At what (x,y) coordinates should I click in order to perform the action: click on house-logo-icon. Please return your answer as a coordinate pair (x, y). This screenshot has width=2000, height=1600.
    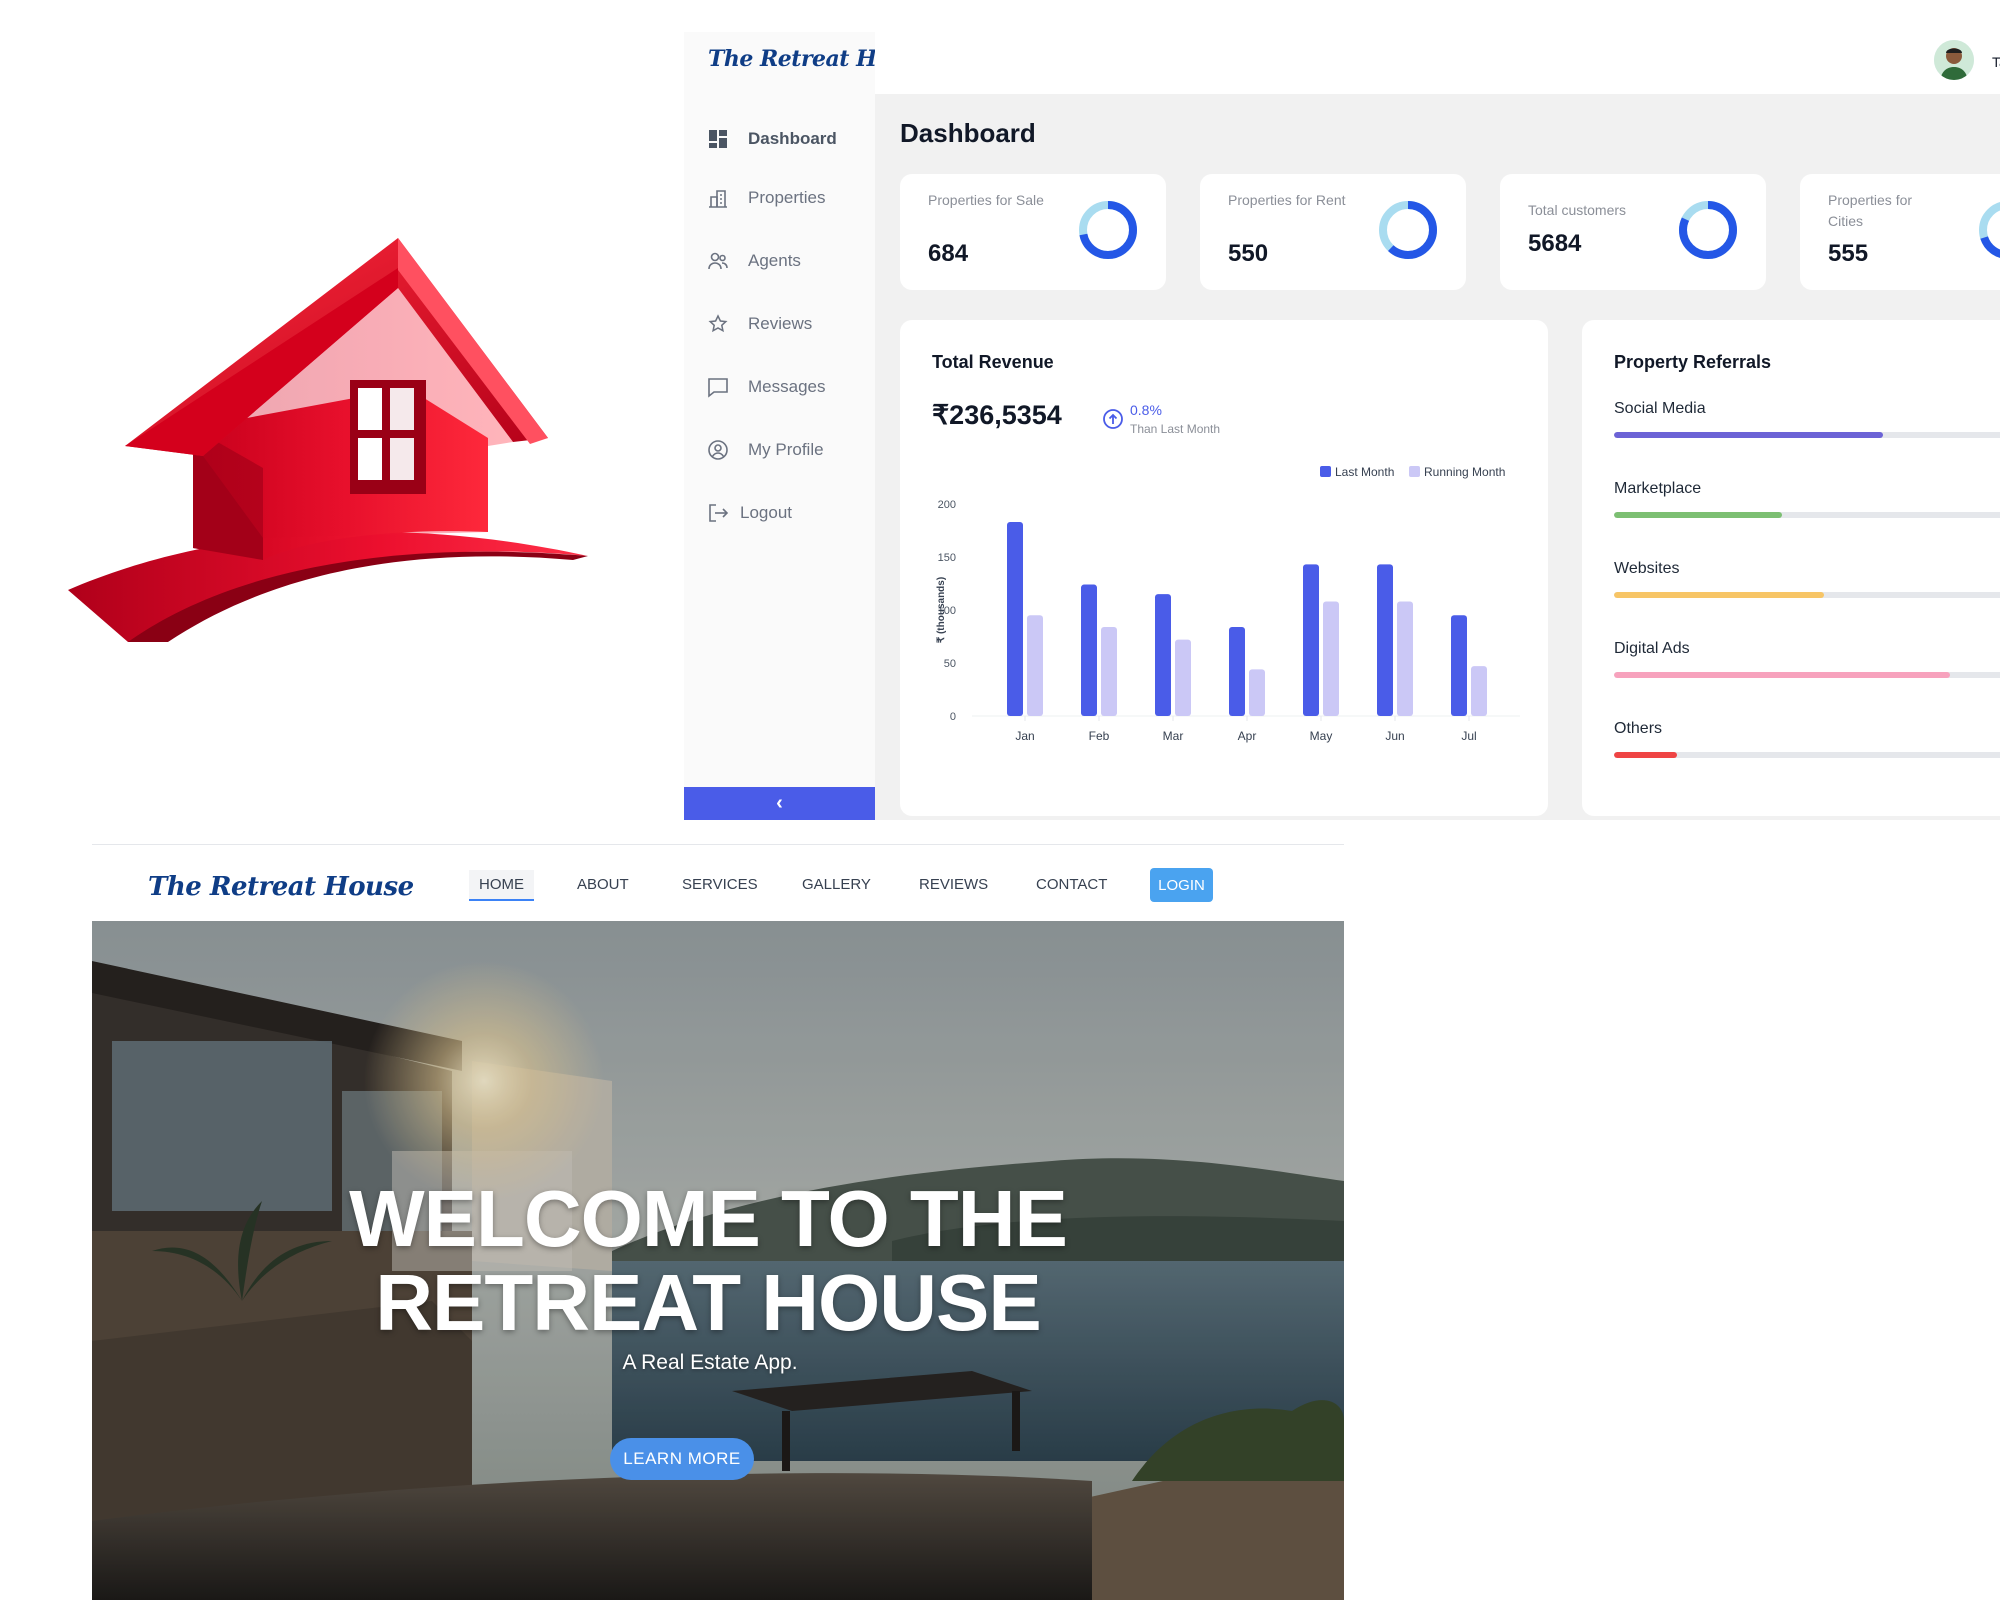
    Looking at the image, I should click on (328, 440).